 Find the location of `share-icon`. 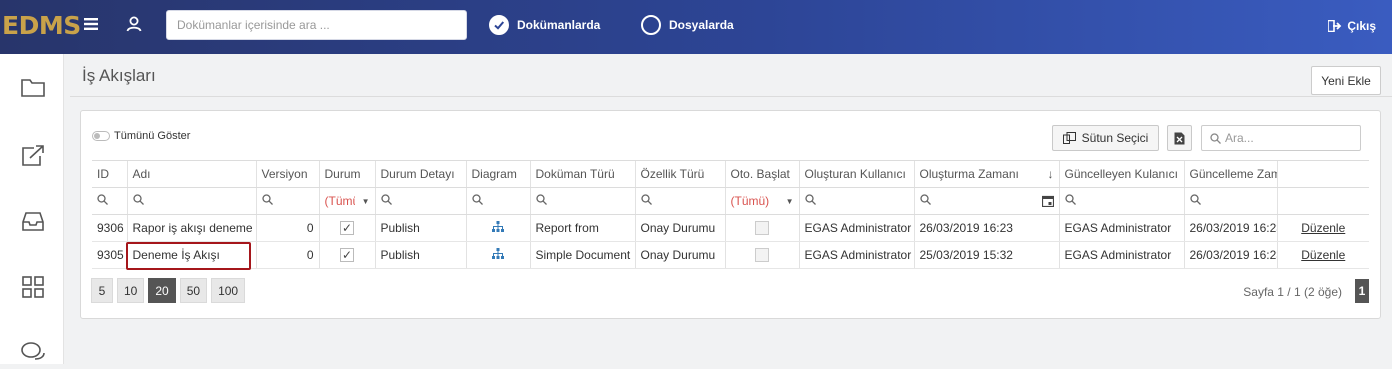

share-icon is located at coordinates (33, 155).